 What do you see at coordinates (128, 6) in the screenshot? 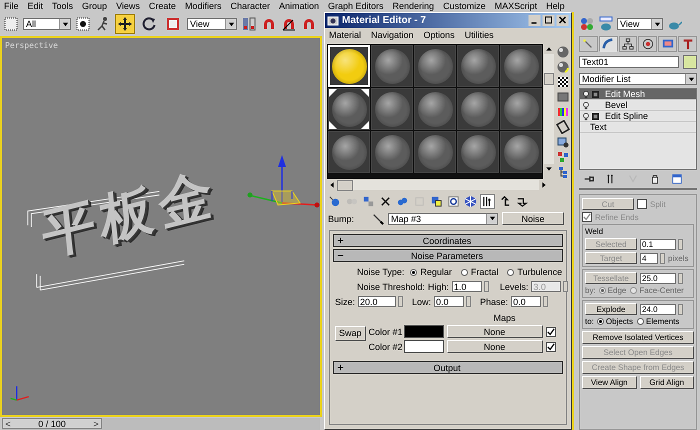
I see `menu-item: Views` at bounding box center [128, 6].